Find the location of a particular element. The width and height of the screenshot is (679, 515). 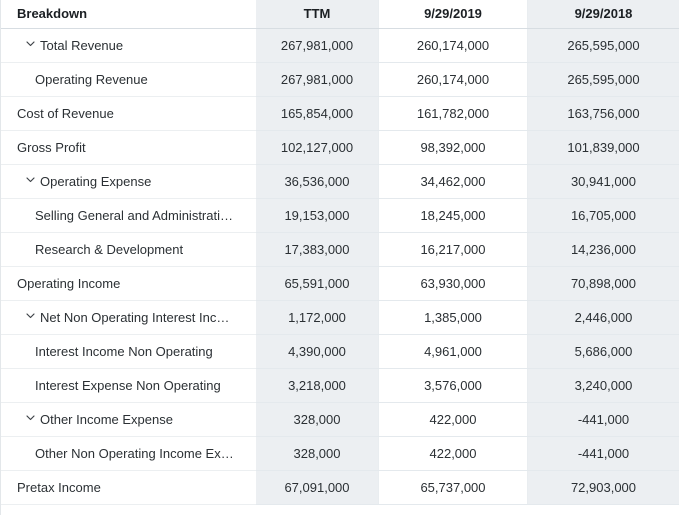

row-label: Operating Income is located at coordinates (69, 283).